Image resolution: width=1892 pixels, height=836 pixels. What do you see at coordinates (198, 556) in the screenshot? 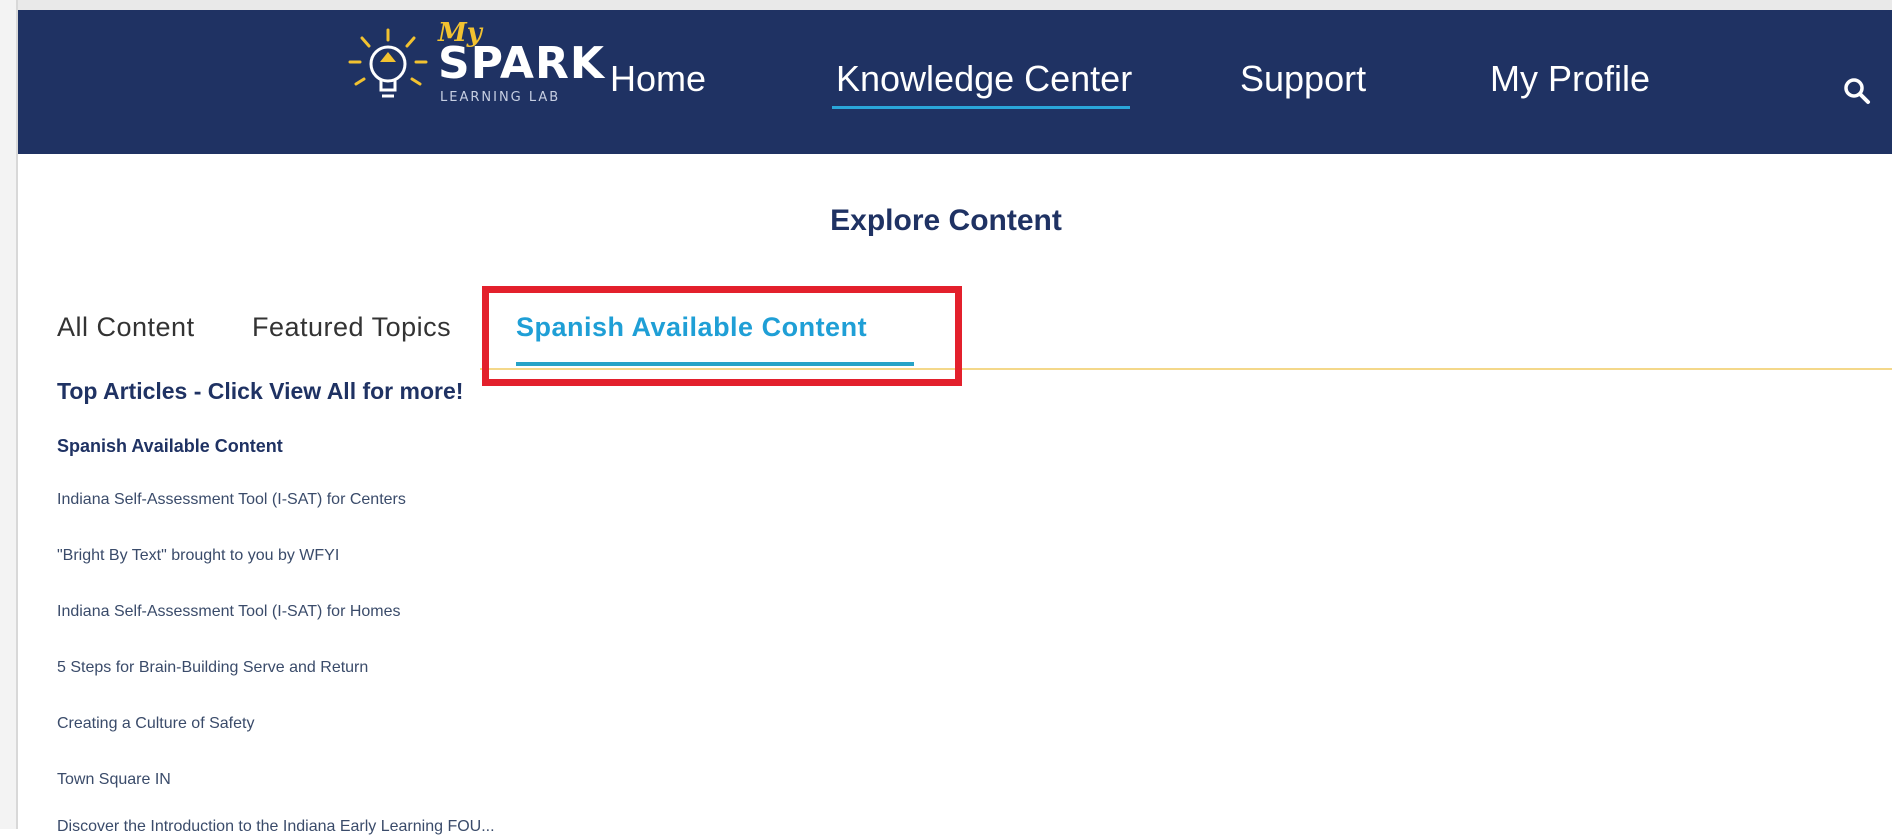
I see `article-link: "Bright By Text" brought to you by WFYI` at bounding box center [198, 556].